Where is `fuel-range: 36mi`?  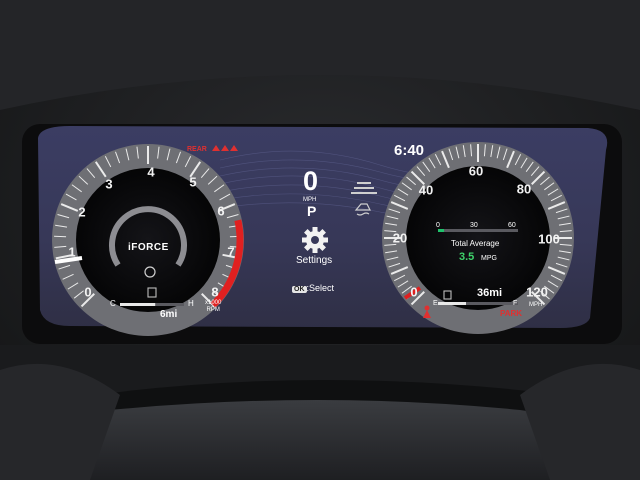
fuel-range: 36mi is located at coordinates (490, 293).